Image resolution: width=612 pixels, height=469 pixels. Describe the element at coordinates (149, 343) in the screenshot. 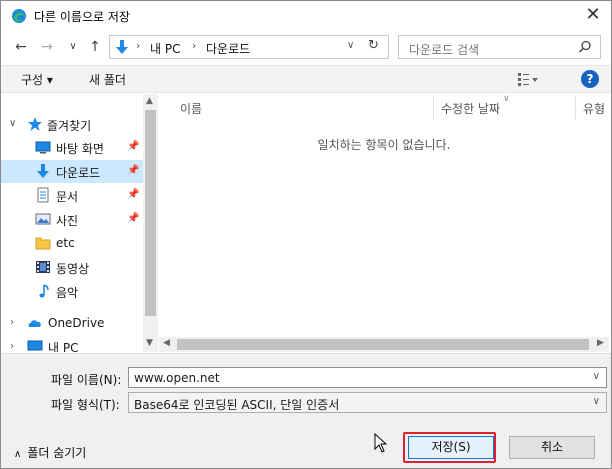

I see `scroll-down-icon: ▼` at that location.